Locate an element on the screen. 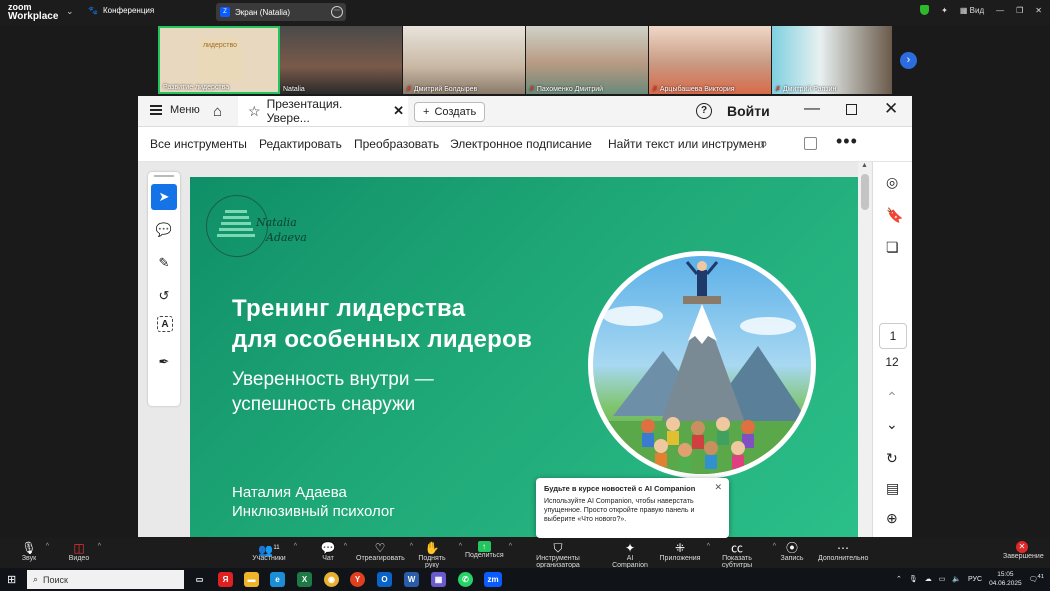  yandex-icon: Я is located at coordinates (225, 579).